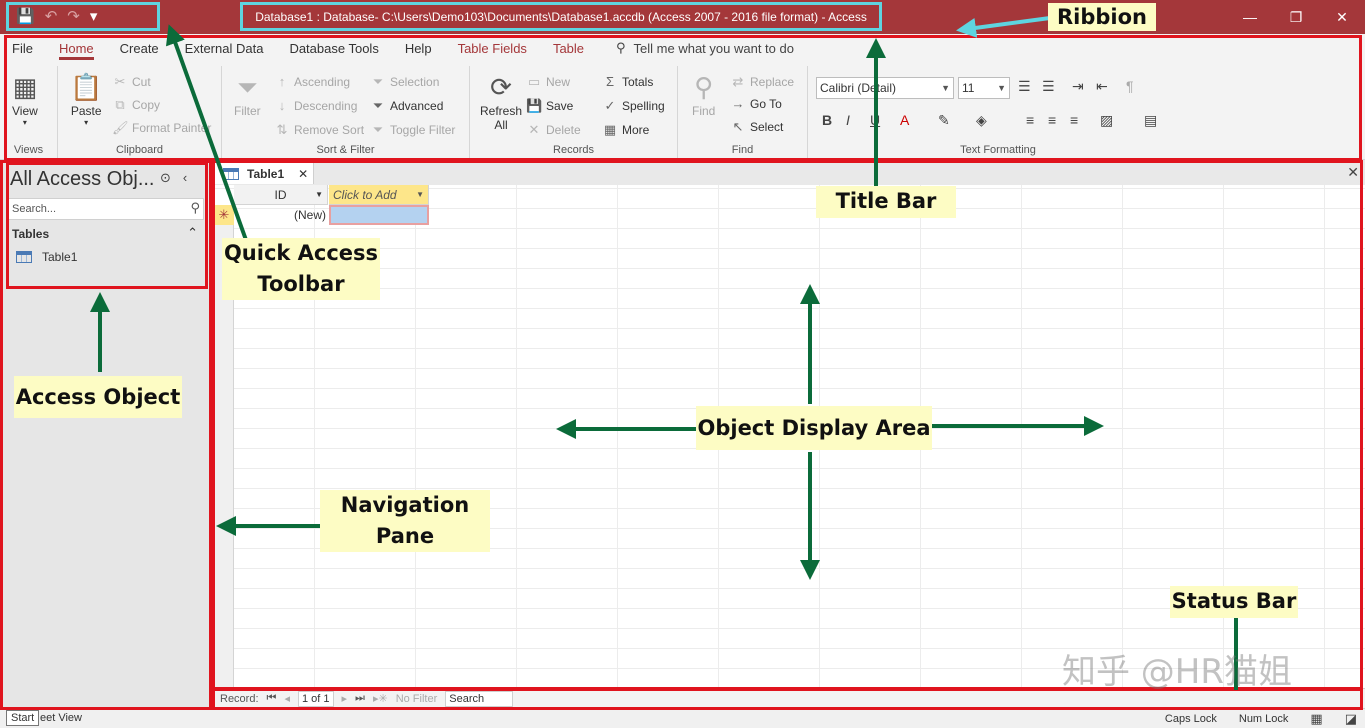 This screenshot has height=728, width=1365. I want to click on navigation-pane-callout: Navigation Pane, so click(405, 521).